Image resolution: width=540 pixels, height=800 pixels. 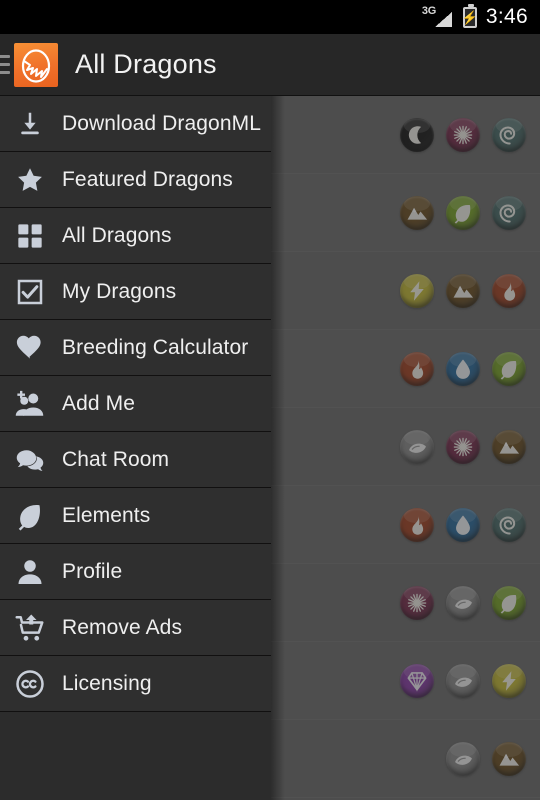 I want to click on drawer-item-label: Add Me, so click(x=98, y=403).